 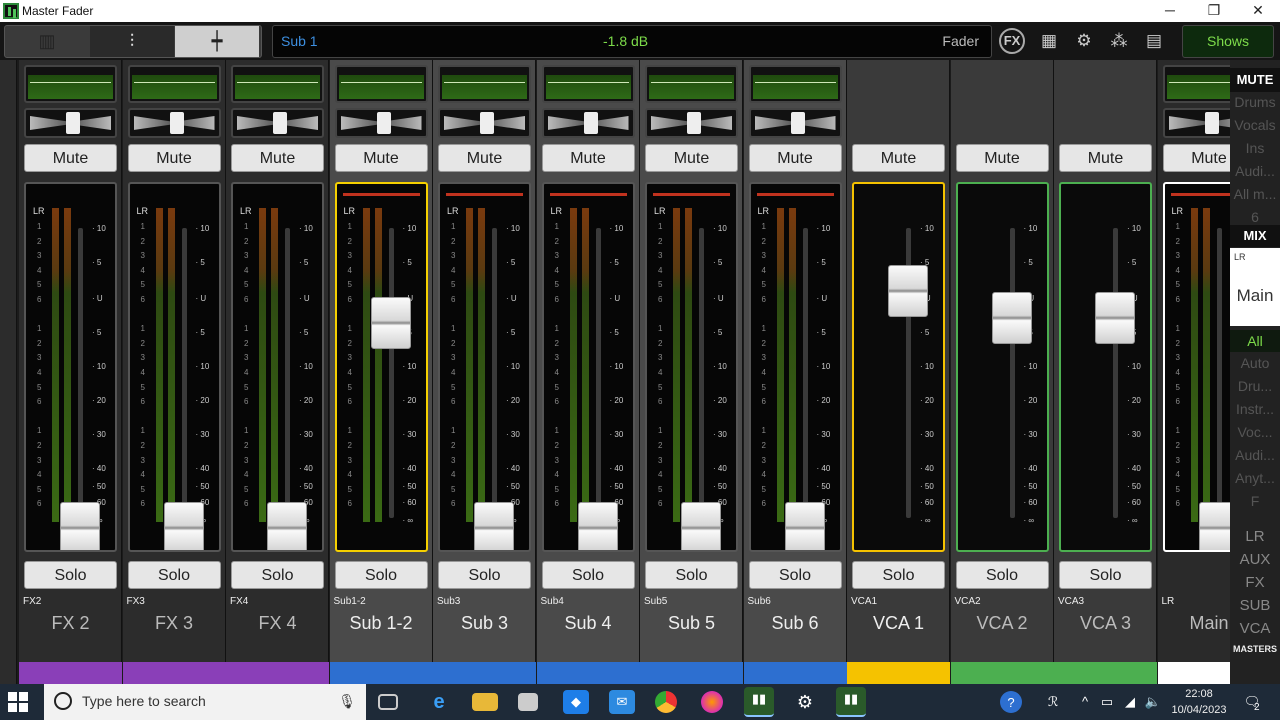 I want to click on close-button: ✕, so click(x=1258, y=11).